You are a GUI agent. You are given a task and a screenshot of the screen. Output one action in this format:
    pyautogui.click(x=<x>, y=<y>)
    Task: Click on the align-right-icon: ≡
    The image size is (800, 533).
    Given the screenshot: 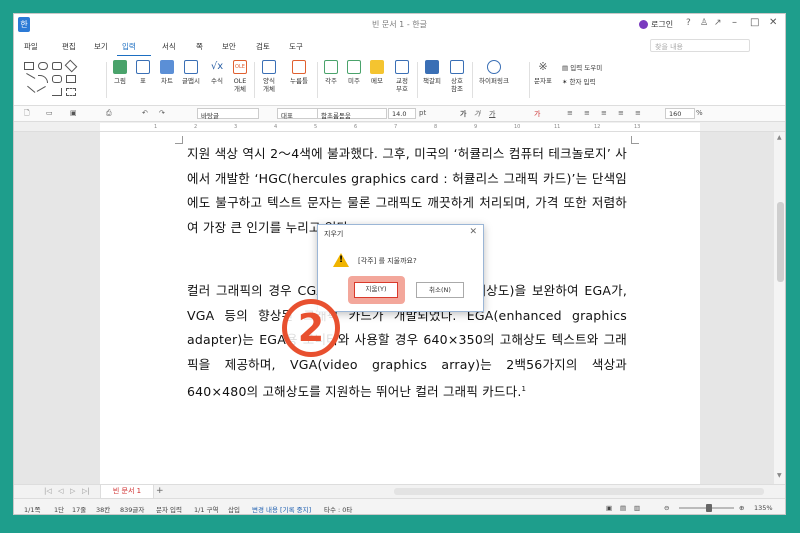 What is the action you would take?
    pyautogui.click(x=621, y=113)
    